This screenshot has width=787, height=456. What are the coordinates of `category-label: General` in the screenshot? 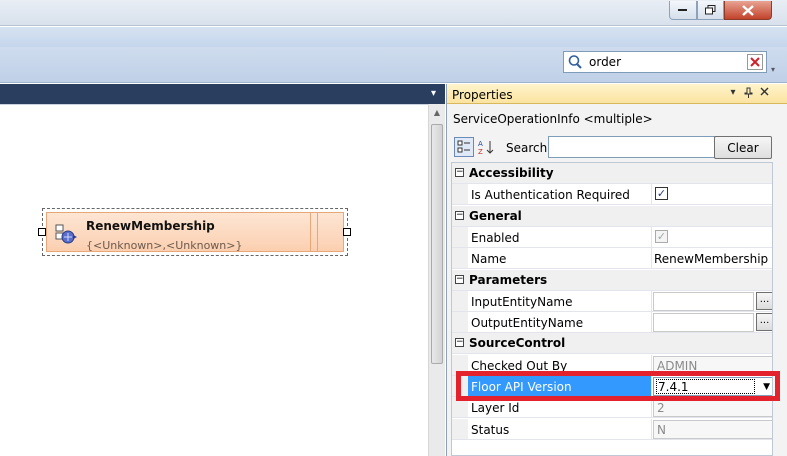 It's located at (495, 215).